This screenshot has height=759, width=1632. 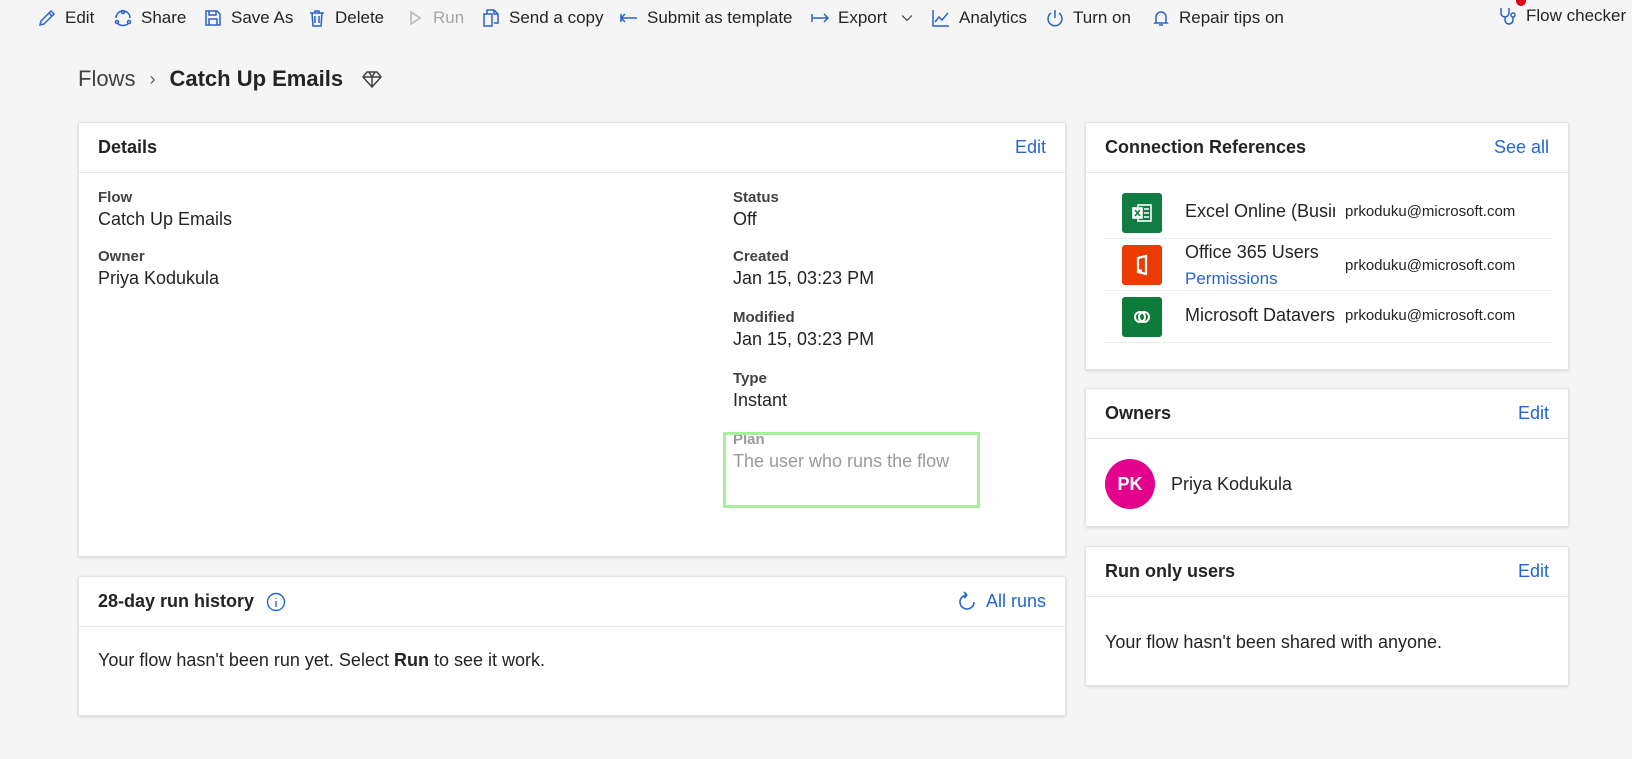 What do you see at coordinates (1252, 252) in the screenshot?
I see `connection-name: Office 365 Users` at bounding box center [1252, 252].